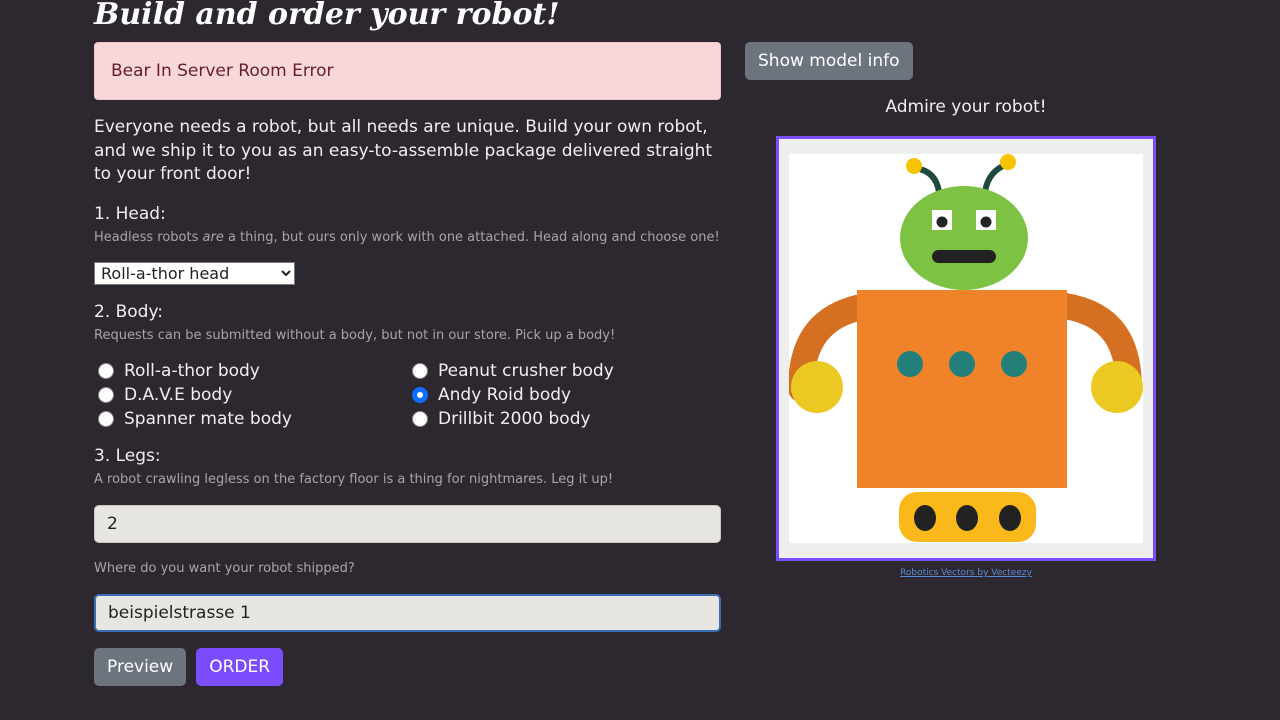 This screenshot has width=1280, height=720. I want to click on radio-button-checked, so click(420, 394).